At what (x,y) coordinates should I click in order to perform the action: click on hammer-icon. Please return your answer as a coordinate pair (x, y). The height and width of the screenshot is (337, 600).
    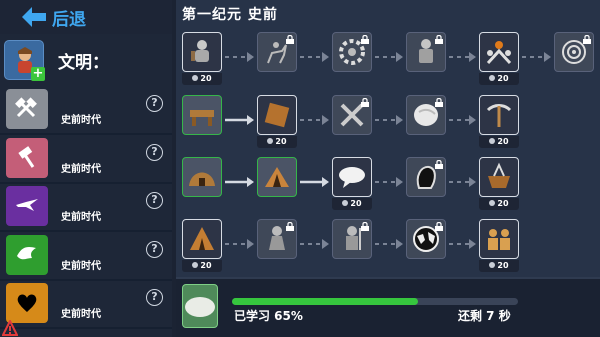
    Looking at the image, I should click on (26, 156).